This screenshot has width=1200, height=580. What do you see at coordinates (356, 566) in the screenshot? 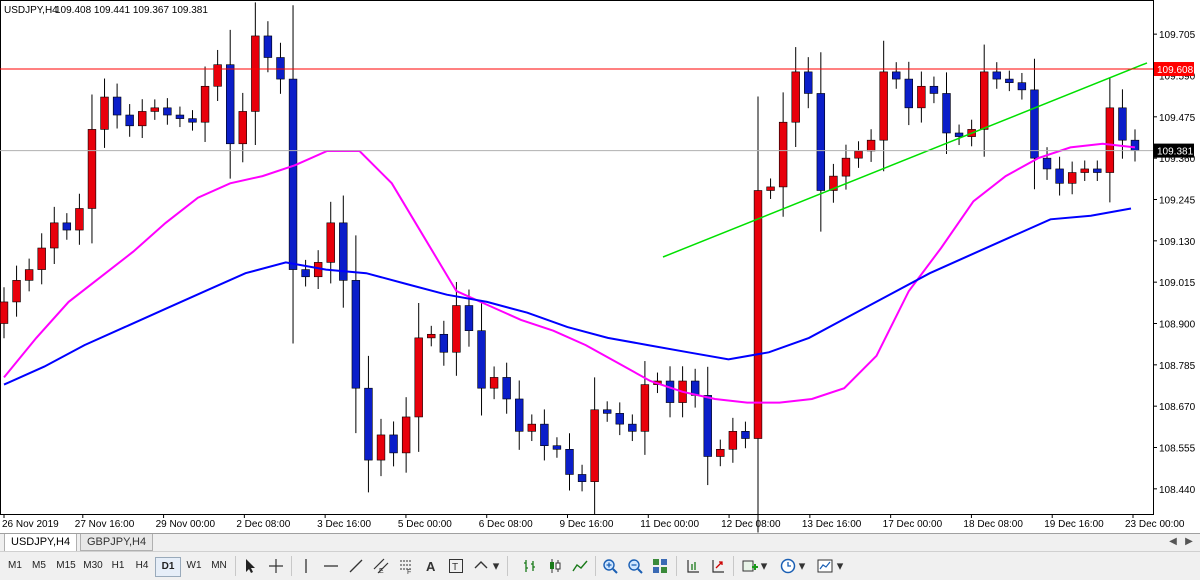
I see `trendline-icon` at bounding box center [356, 566].